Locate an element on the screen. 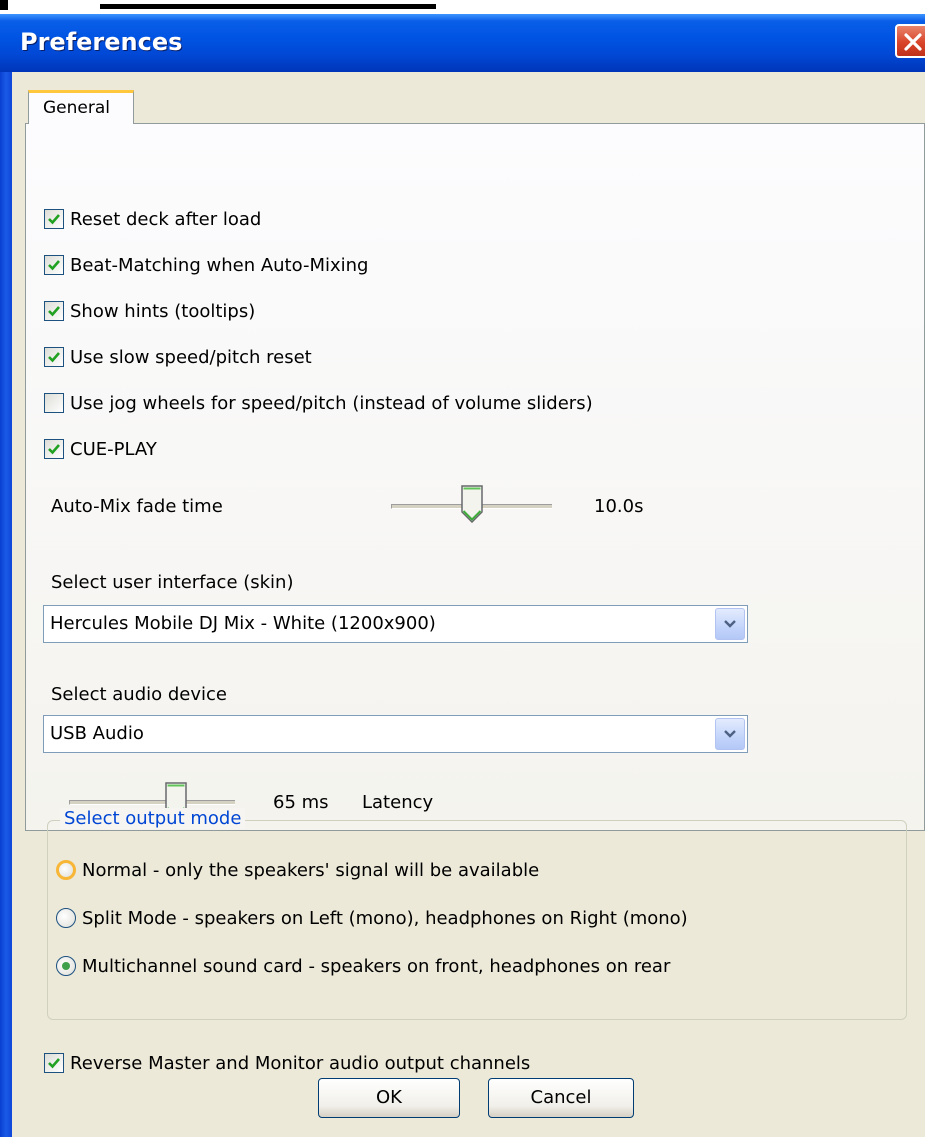 The height and width of the screenshot is (1137, 925). checkbox-label: Reset deck after load is located at coordinates (166, 219).